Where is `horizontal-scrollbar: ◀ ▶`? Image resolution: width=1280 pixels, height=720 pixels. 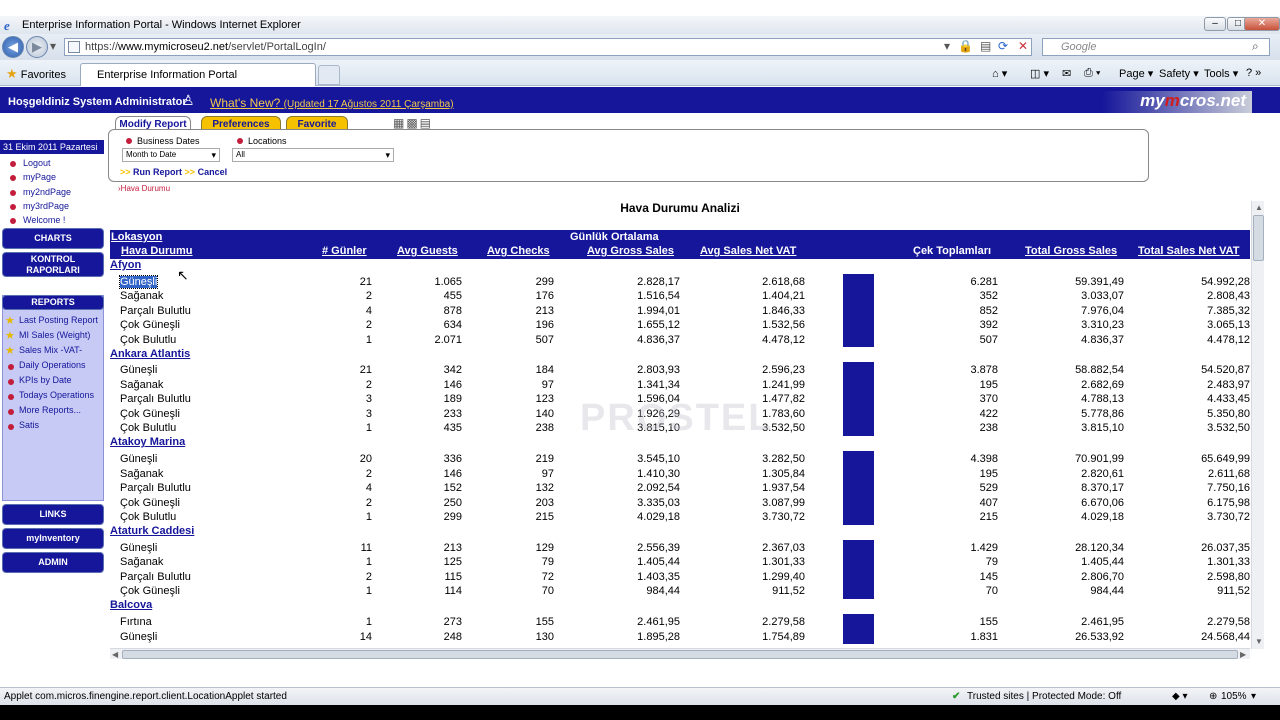
horizontal-scrollbar: ◀ ▶ is located at coordinates (680, 653).